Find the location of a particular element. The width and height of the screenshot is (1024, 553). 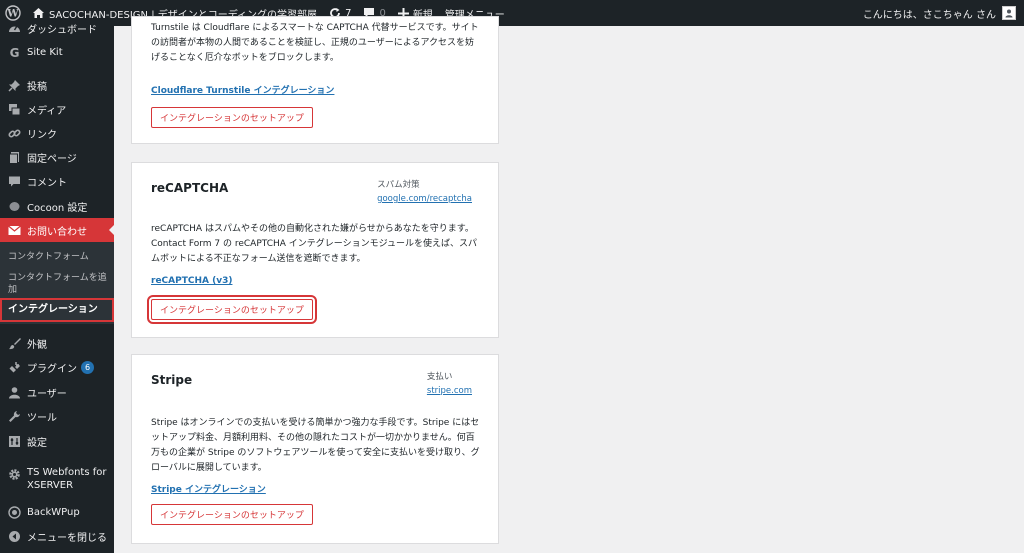

integration-link: Cloudflare Turnstile インテグレーション is located at coordinates (242, 89).